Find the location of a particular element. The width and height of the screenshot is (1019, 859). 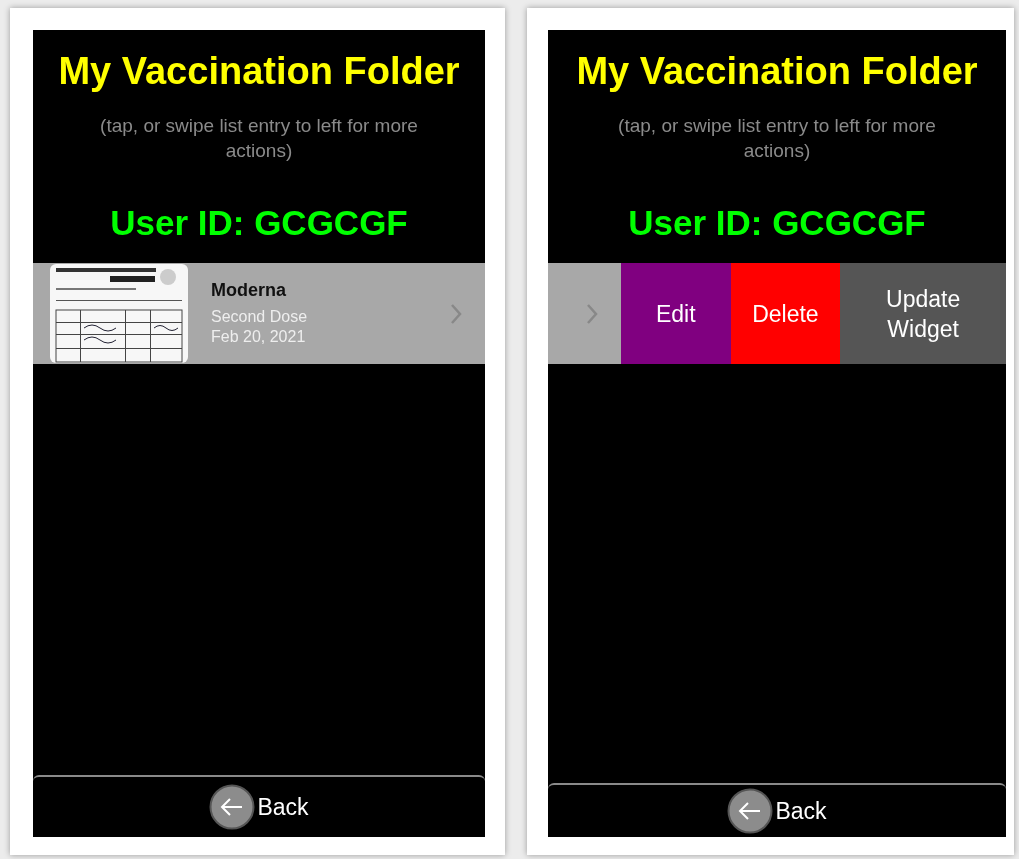

swipe-action-button: Edit is located at coordinates (676, 313).